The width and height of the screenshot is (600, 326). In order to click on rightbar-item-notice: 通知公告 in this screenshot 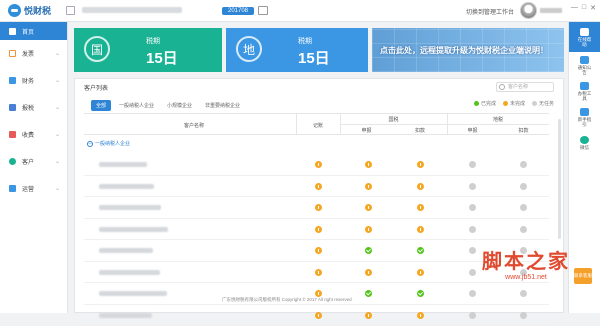, I will do `click(584, 65)`.